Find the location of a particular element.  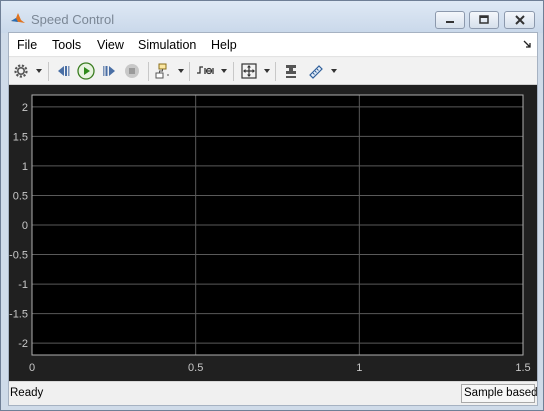

menu-view: View is located at coordinates (110, 45).